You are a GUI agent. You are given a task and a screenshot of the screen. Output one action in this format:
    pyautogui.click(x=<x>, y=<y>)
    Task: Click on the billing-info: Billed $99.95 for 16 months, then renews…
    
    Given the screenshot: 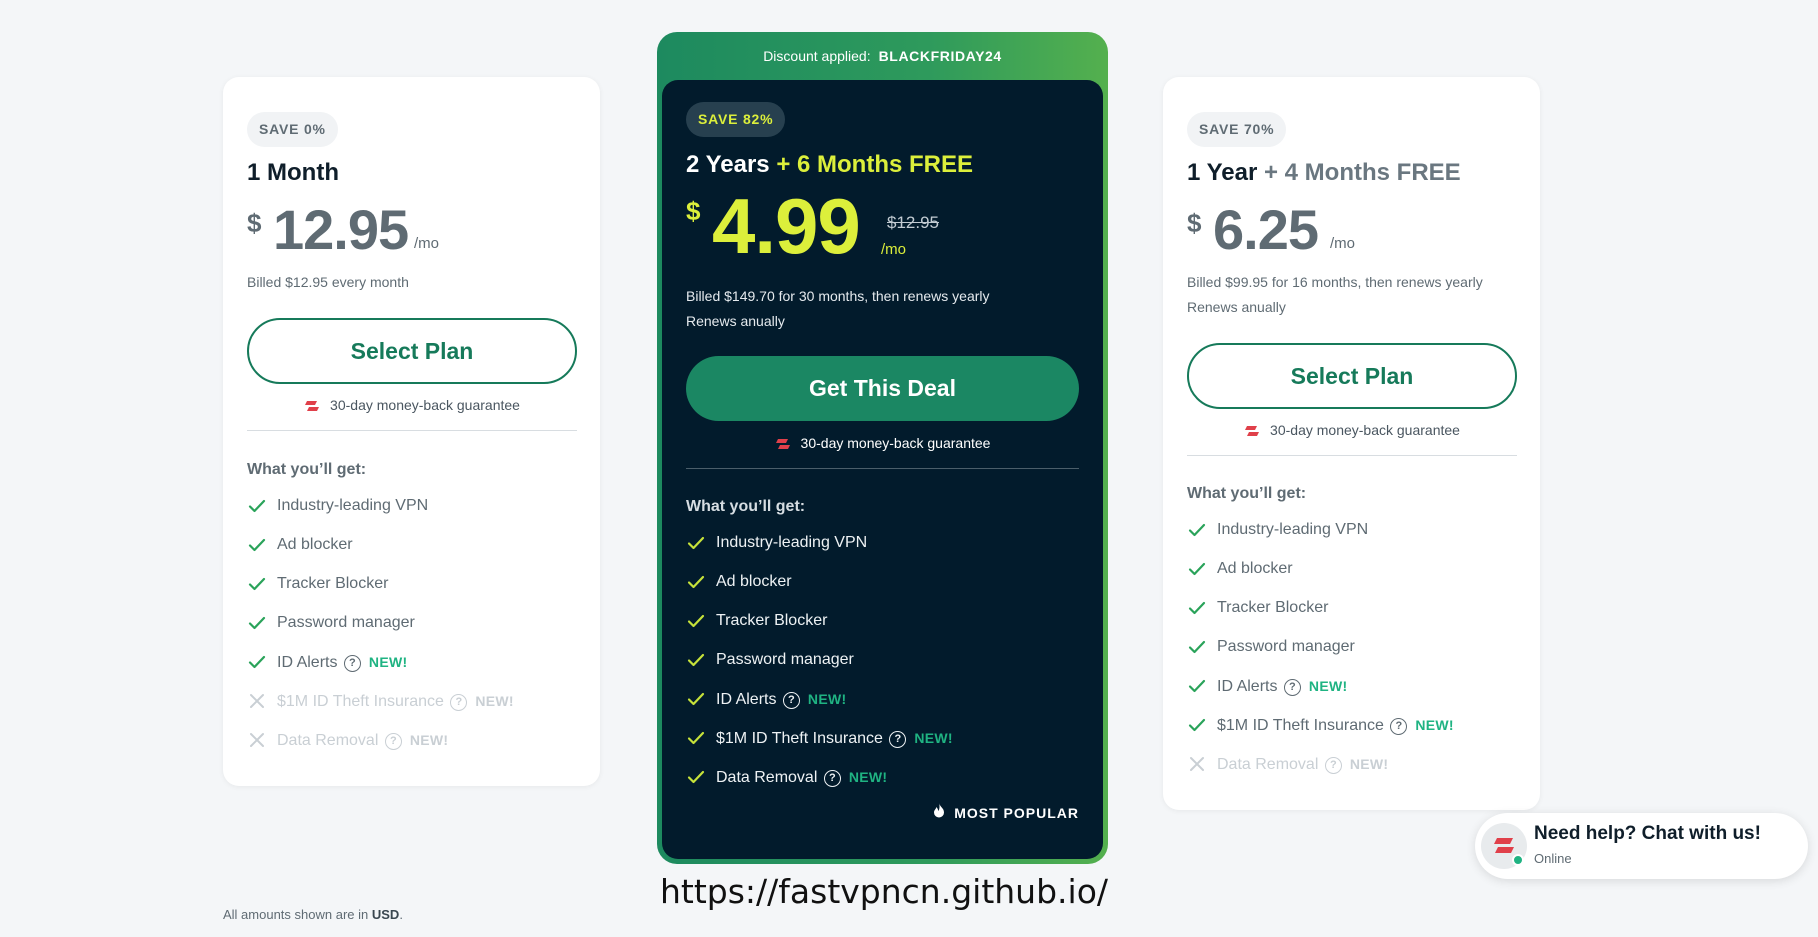 What is the action you would take?
    pyautogui.click(x=1335, y=282)
    